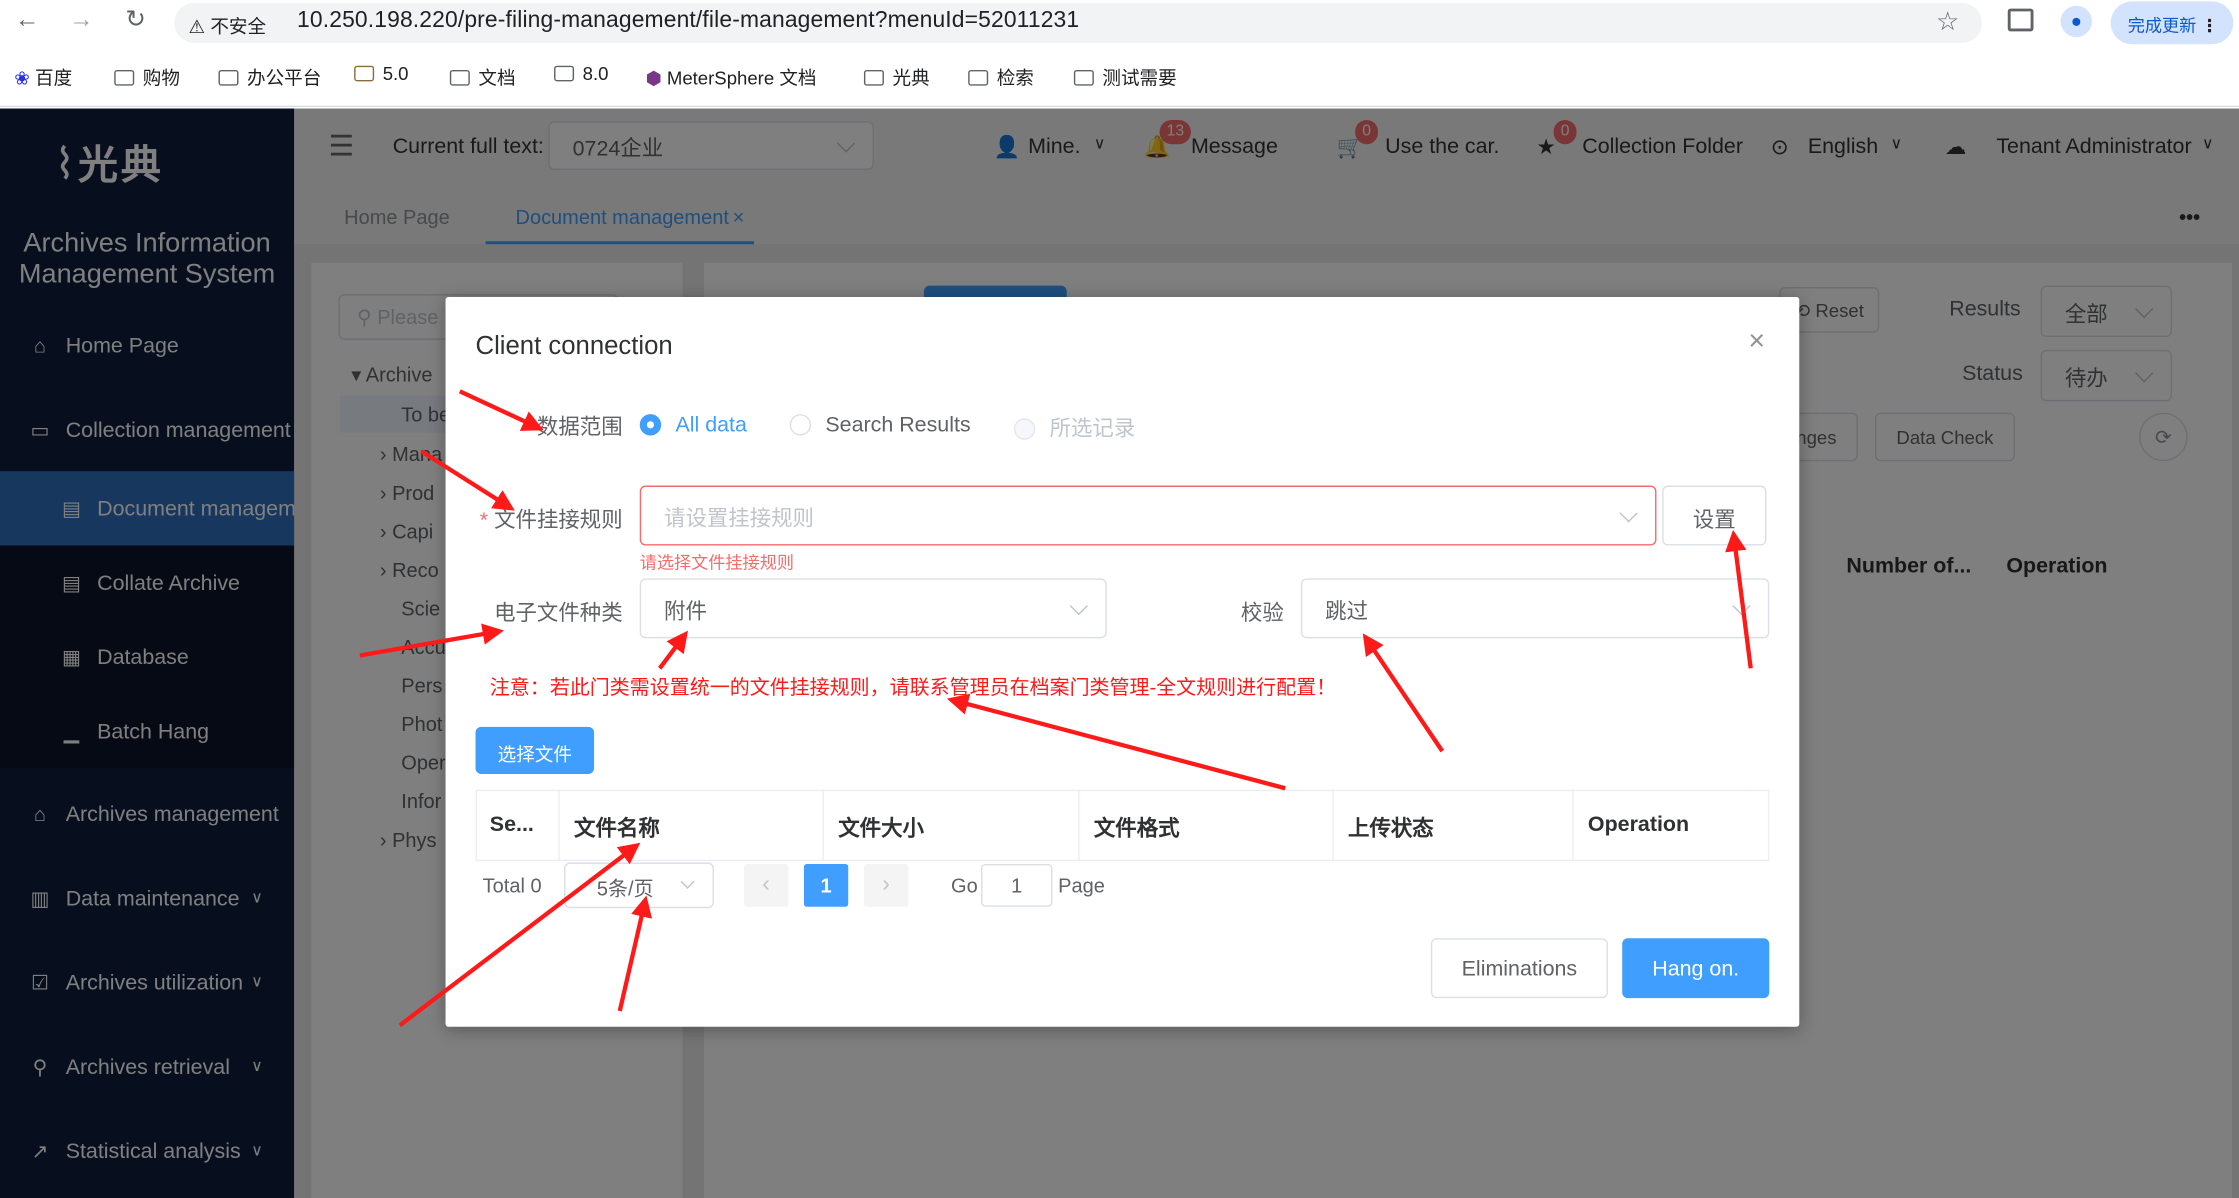 The height and width of the screenshot is (1198, 2239). Describe the element at coordinates (964, 885) in the screenshot. I see `go-label: Go` at that location.